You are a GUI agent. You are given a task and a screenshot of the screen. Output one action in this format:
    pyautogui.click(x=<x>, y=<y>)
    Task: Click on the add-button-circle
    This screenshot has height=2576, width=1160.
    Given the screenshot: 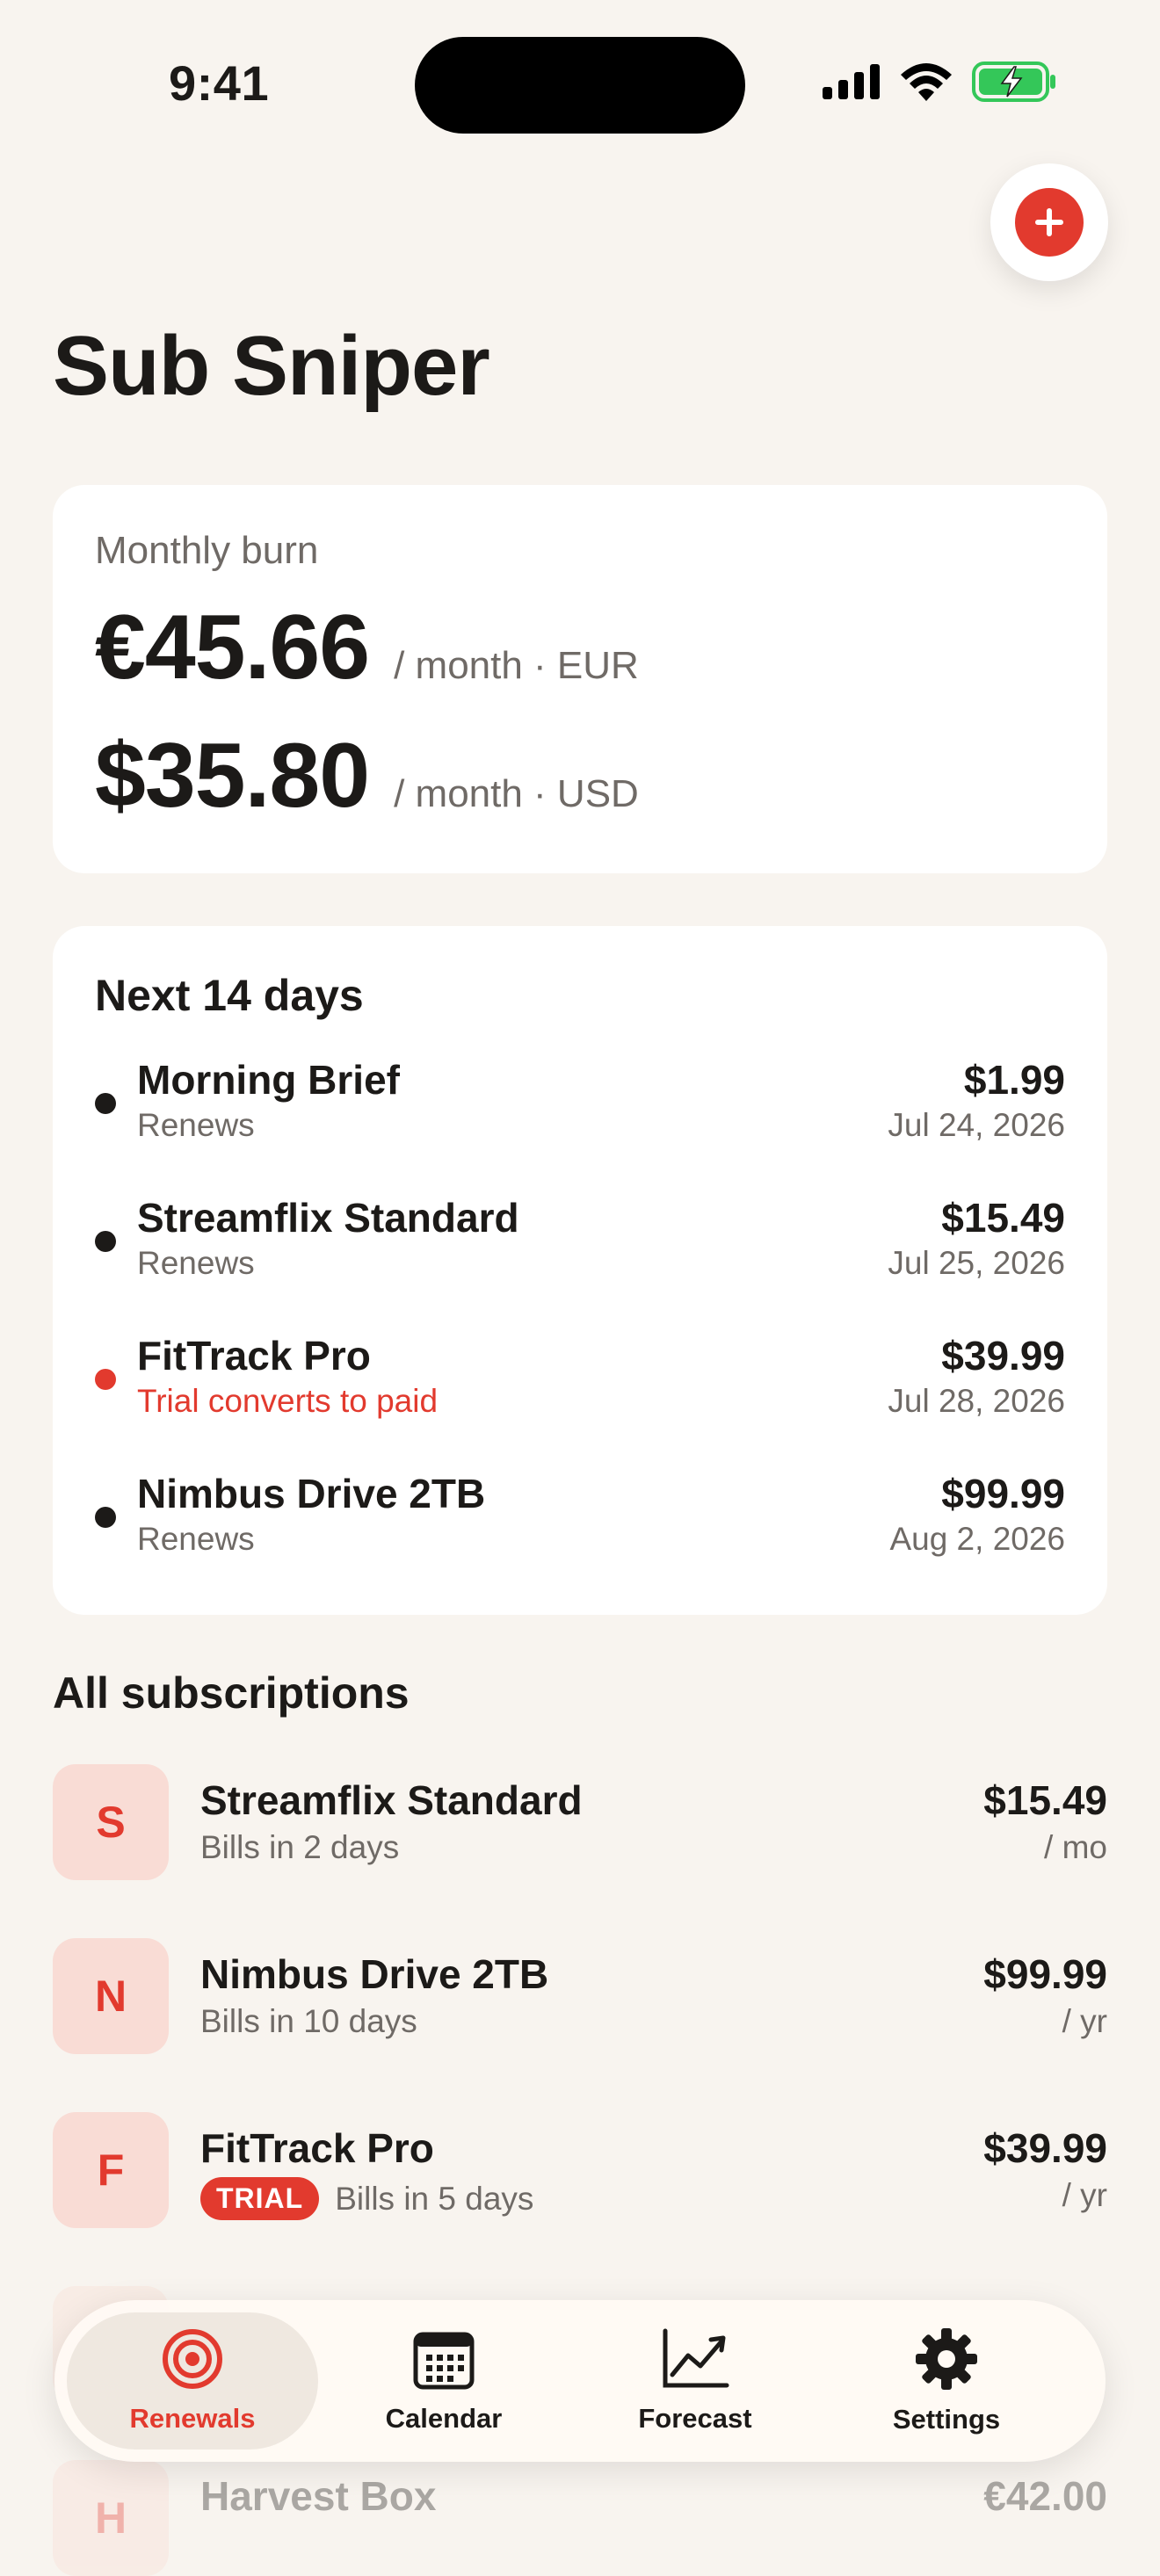 What is the action you would take?
    pyautogui.click(x=1049, y=222)
    